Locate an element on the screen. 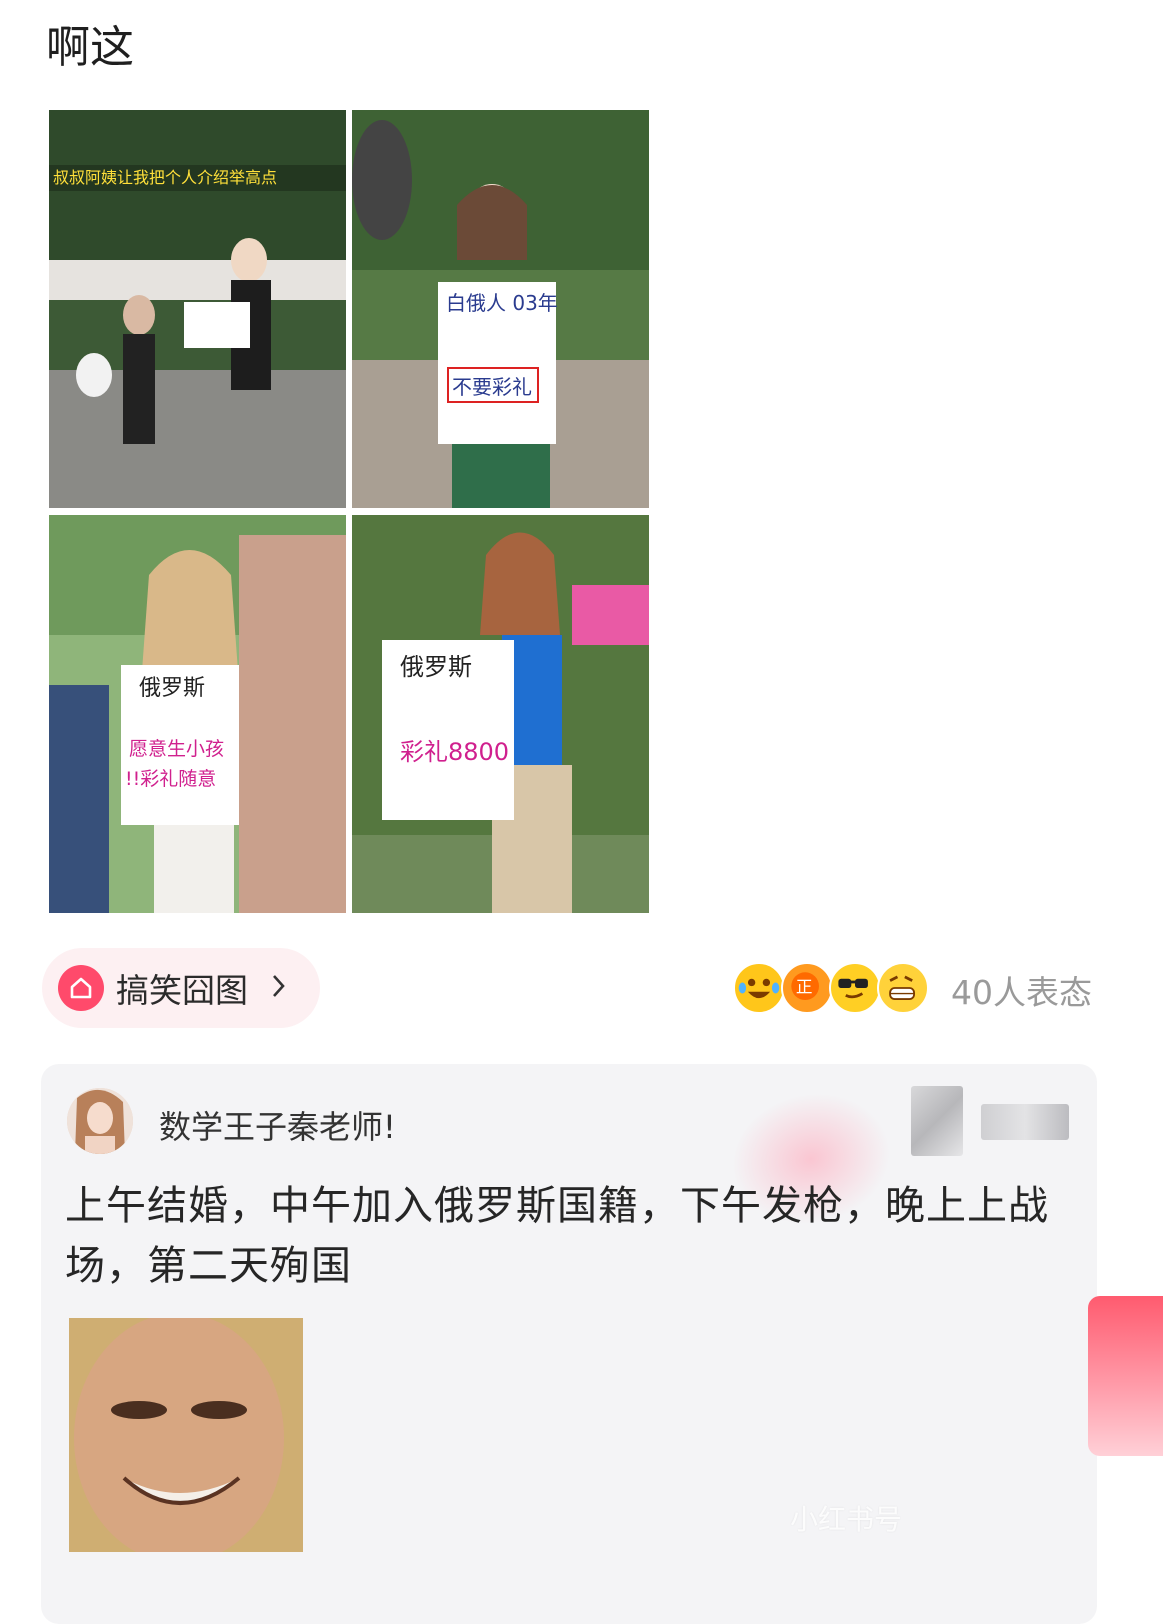 This screenshot has width=1163, height=1624. photo-3-image: 俄罗斯 愿意生小孩 !!彩礼随意 is located at coordinates (197, 714).